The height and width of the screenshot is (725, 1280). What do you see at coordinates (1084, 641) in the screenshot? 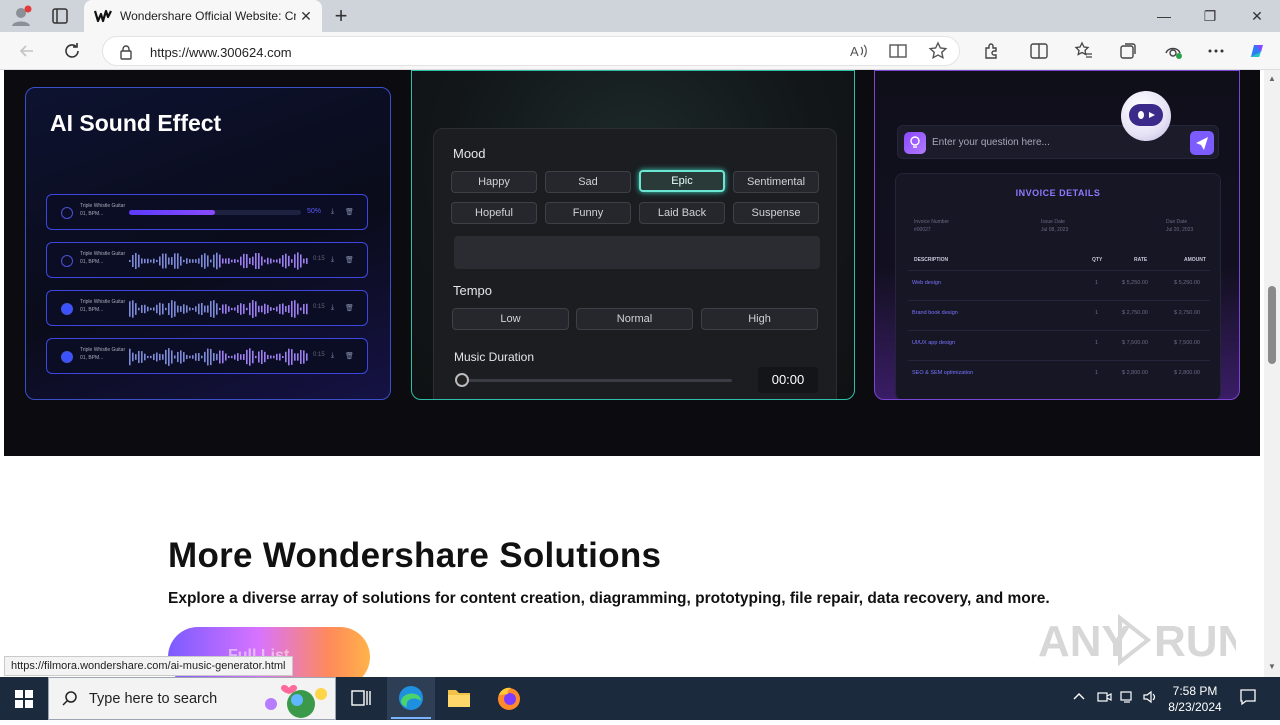
I see `svg-text: ANY` at bounding box center [1084, 641].